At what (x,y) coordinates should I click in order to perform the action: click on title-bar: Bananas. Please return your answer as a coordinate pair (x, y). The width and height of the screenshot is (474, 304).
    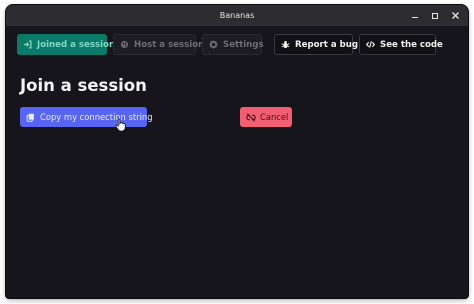
    Looking at the image, I should click on (237, 15).